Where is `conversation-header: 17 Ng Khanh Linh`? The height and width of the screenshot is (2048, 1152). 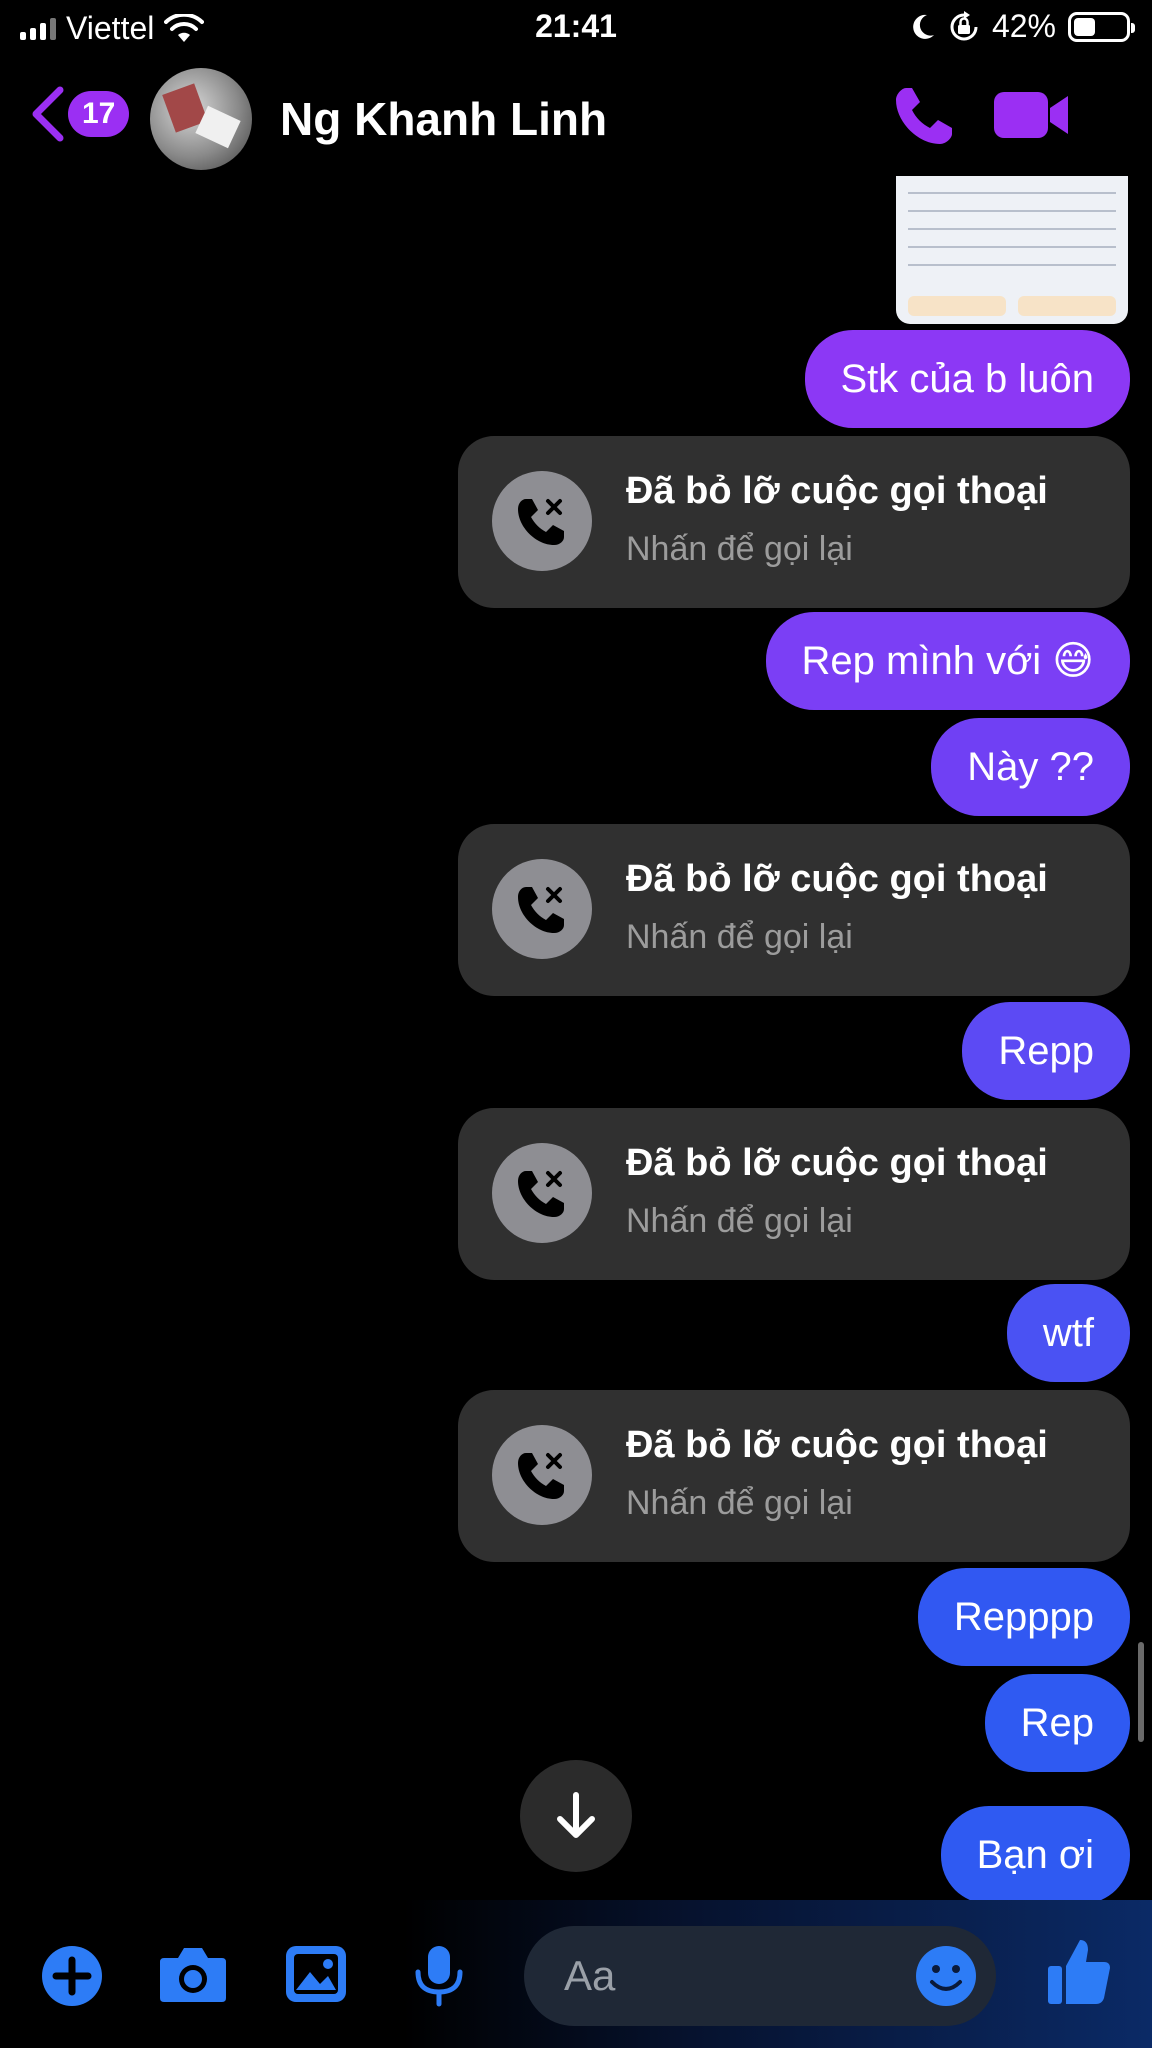 conversation-header: 17 Ng Khanh Linh is located at coordinates (576, 119).